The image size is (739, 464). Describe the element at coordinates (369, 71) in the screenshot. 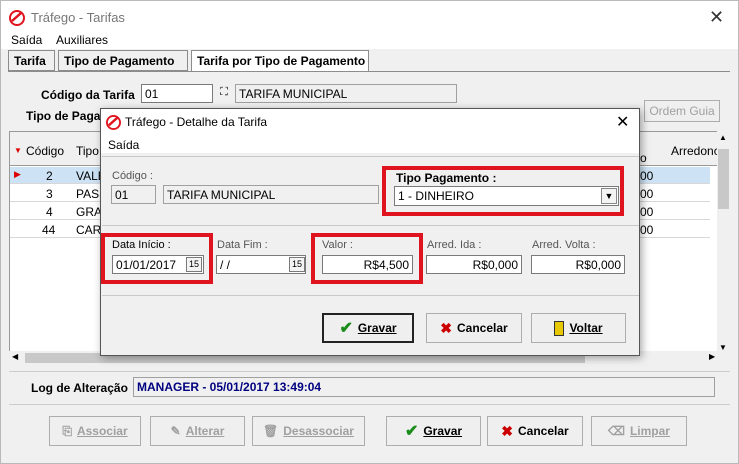

I see `tab-divider` at that location.